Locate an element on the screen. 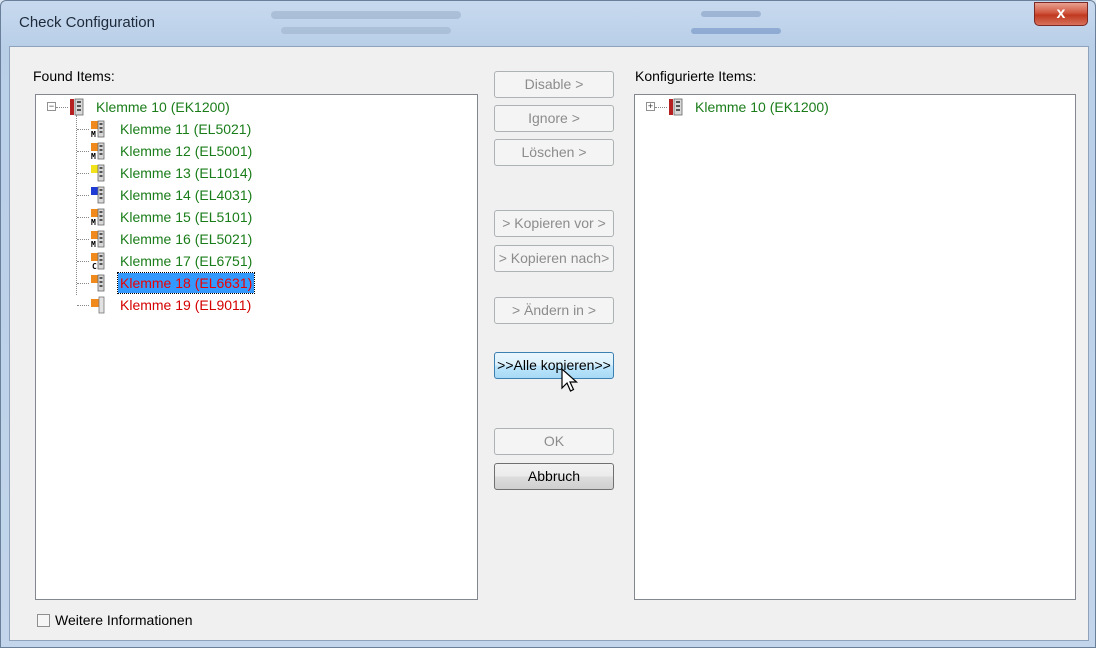 The width and height of the screenshot is (1096, 648). collapse-icon: − is located at coordinates (51, 106).